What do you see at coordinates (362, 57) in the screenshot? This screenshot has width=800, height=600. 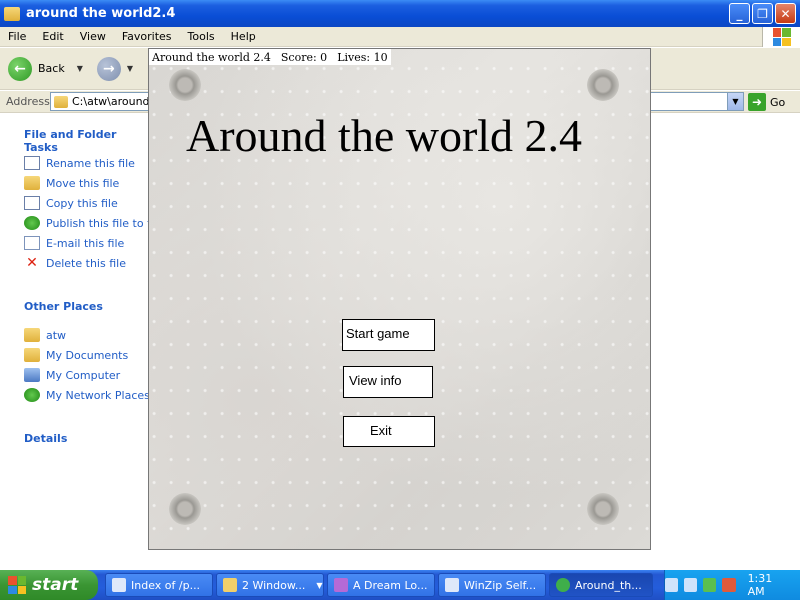 I see `game-lives: Lives: 10` at bounding box center [362, 57].